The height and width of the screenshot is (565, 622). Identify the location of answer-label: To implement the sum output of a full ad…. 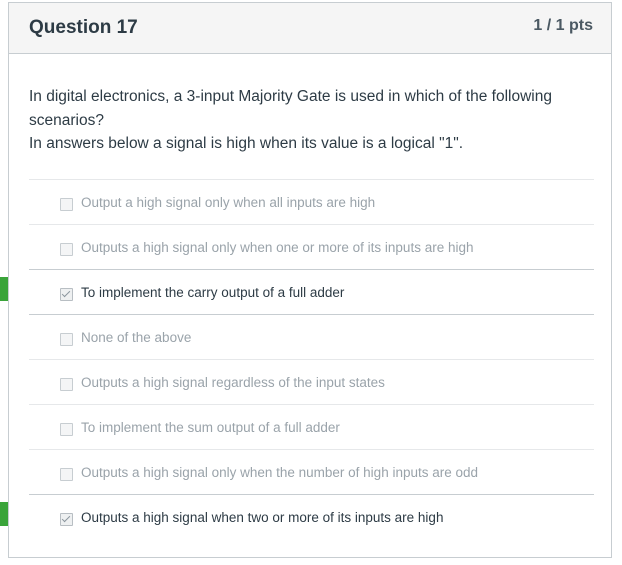
(210, 427).